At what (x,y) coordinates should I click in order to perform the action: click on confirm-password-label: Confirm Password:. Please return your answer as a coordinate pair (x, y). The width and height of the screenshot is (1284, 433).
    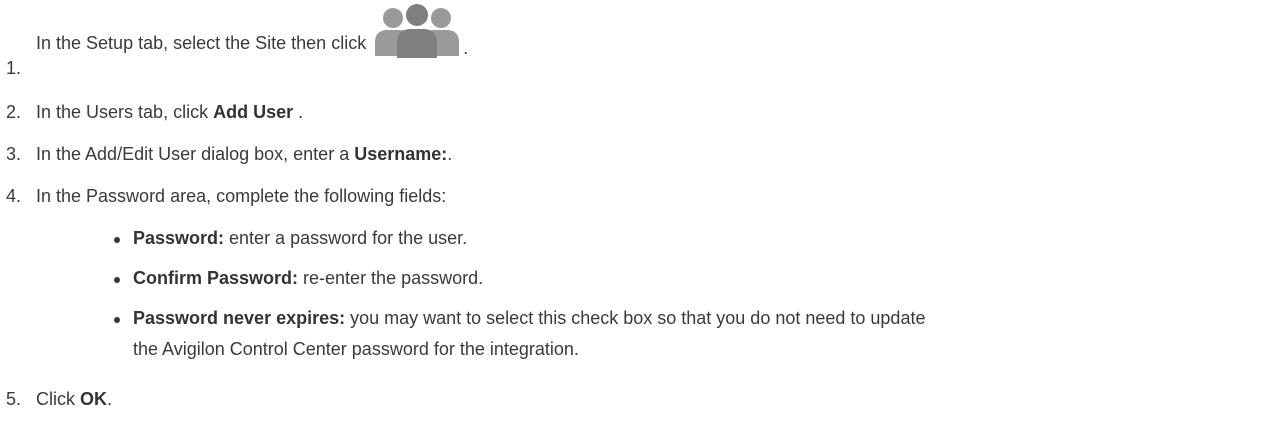
    Looking at the image, I should click on (216, 278).